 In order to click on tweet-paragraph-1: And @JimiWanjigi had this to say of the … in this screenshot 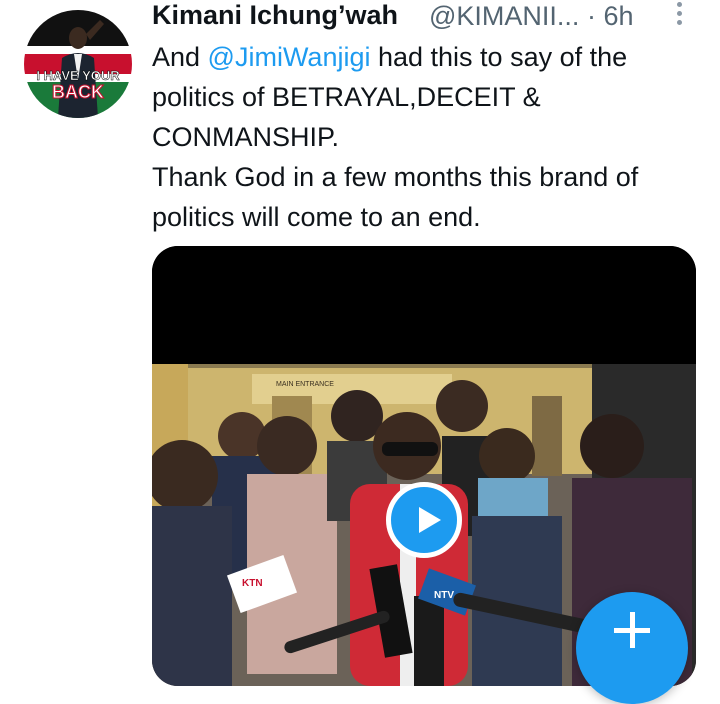, I will do `click(424, 97)`.